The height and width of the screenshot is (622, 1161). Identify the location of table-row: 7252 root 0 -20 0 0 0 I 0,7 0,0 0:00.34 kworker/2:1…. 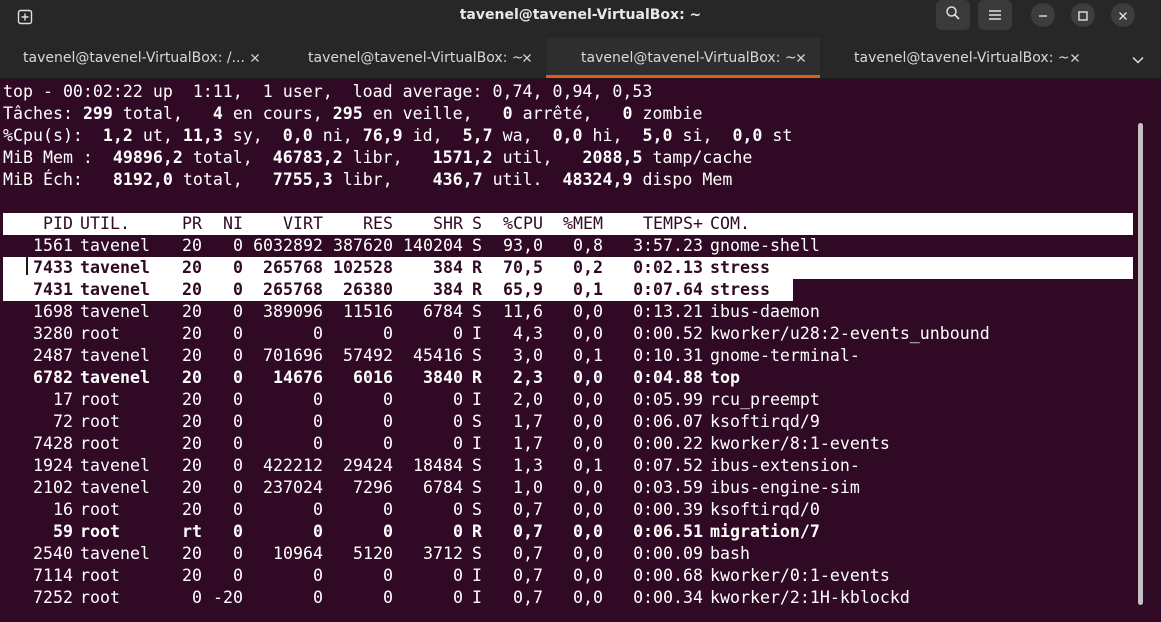
(568, 598).